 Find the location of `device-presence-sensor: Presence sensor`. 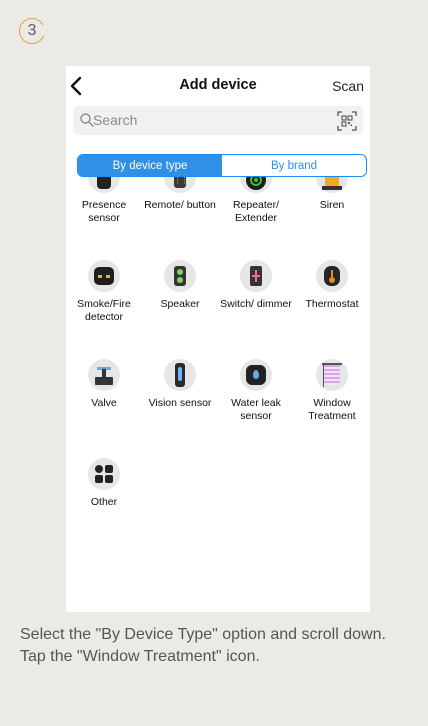

device-presence-sensor: Presence sensor is located at coordinates (104, 201).